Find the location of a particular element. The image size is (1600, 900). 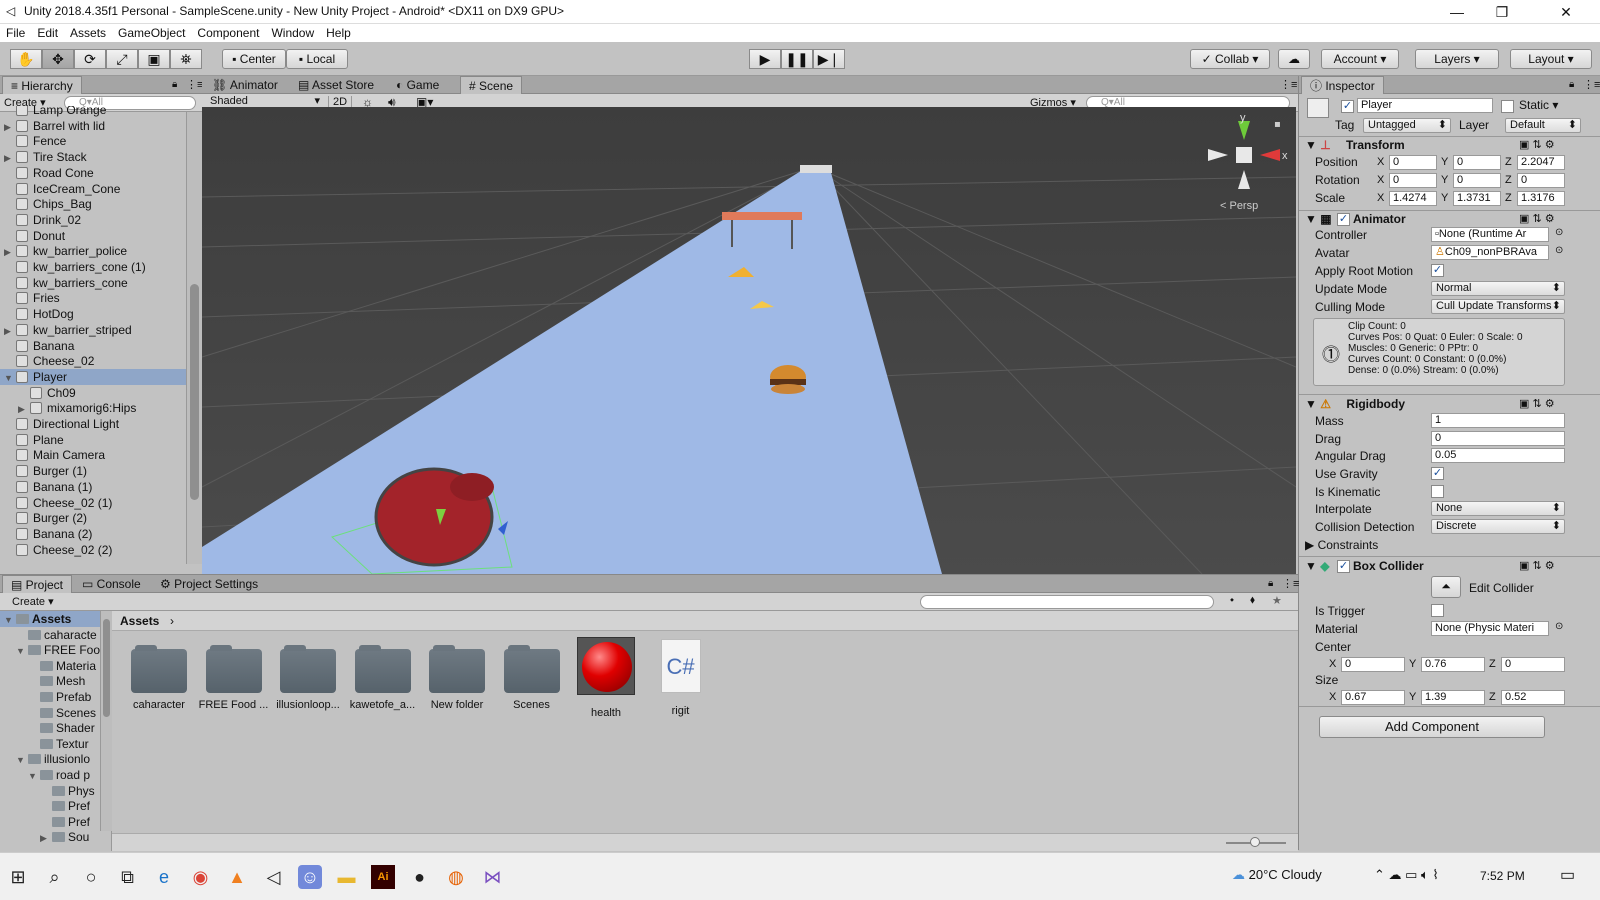

update-mode-dropdown: Normal ⬍ is located at coordinates (1498, 288).